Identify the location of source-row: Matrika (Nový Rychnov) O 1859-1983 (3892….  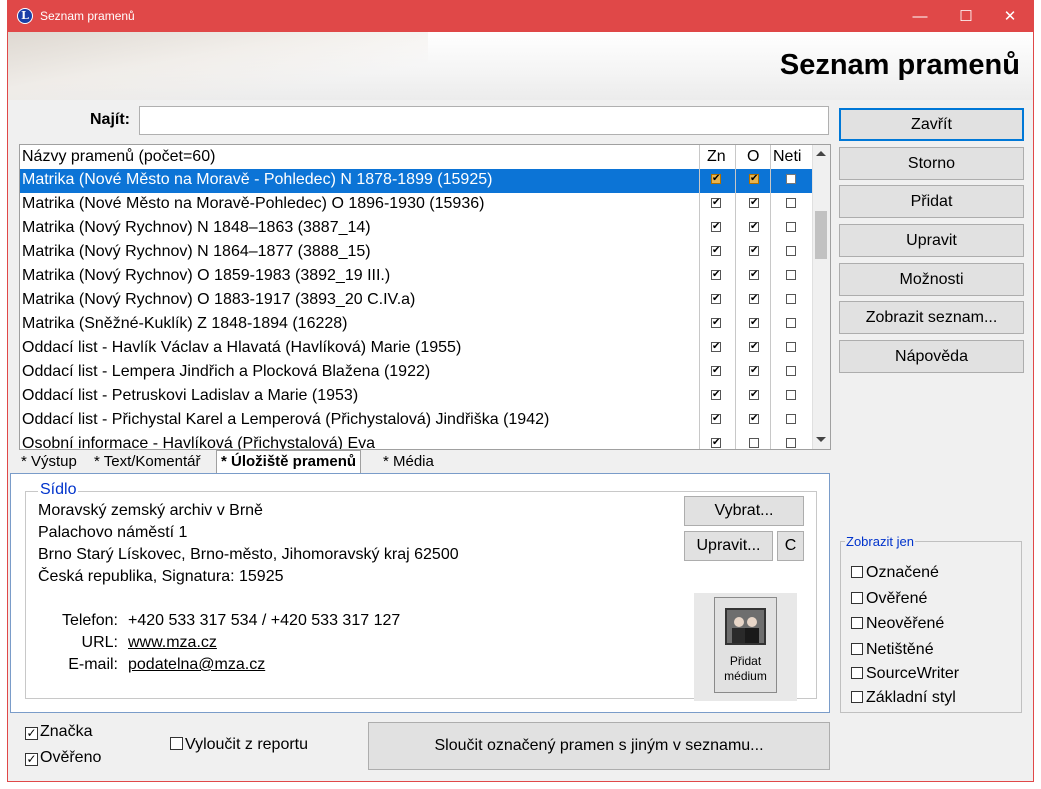
(416, 277).